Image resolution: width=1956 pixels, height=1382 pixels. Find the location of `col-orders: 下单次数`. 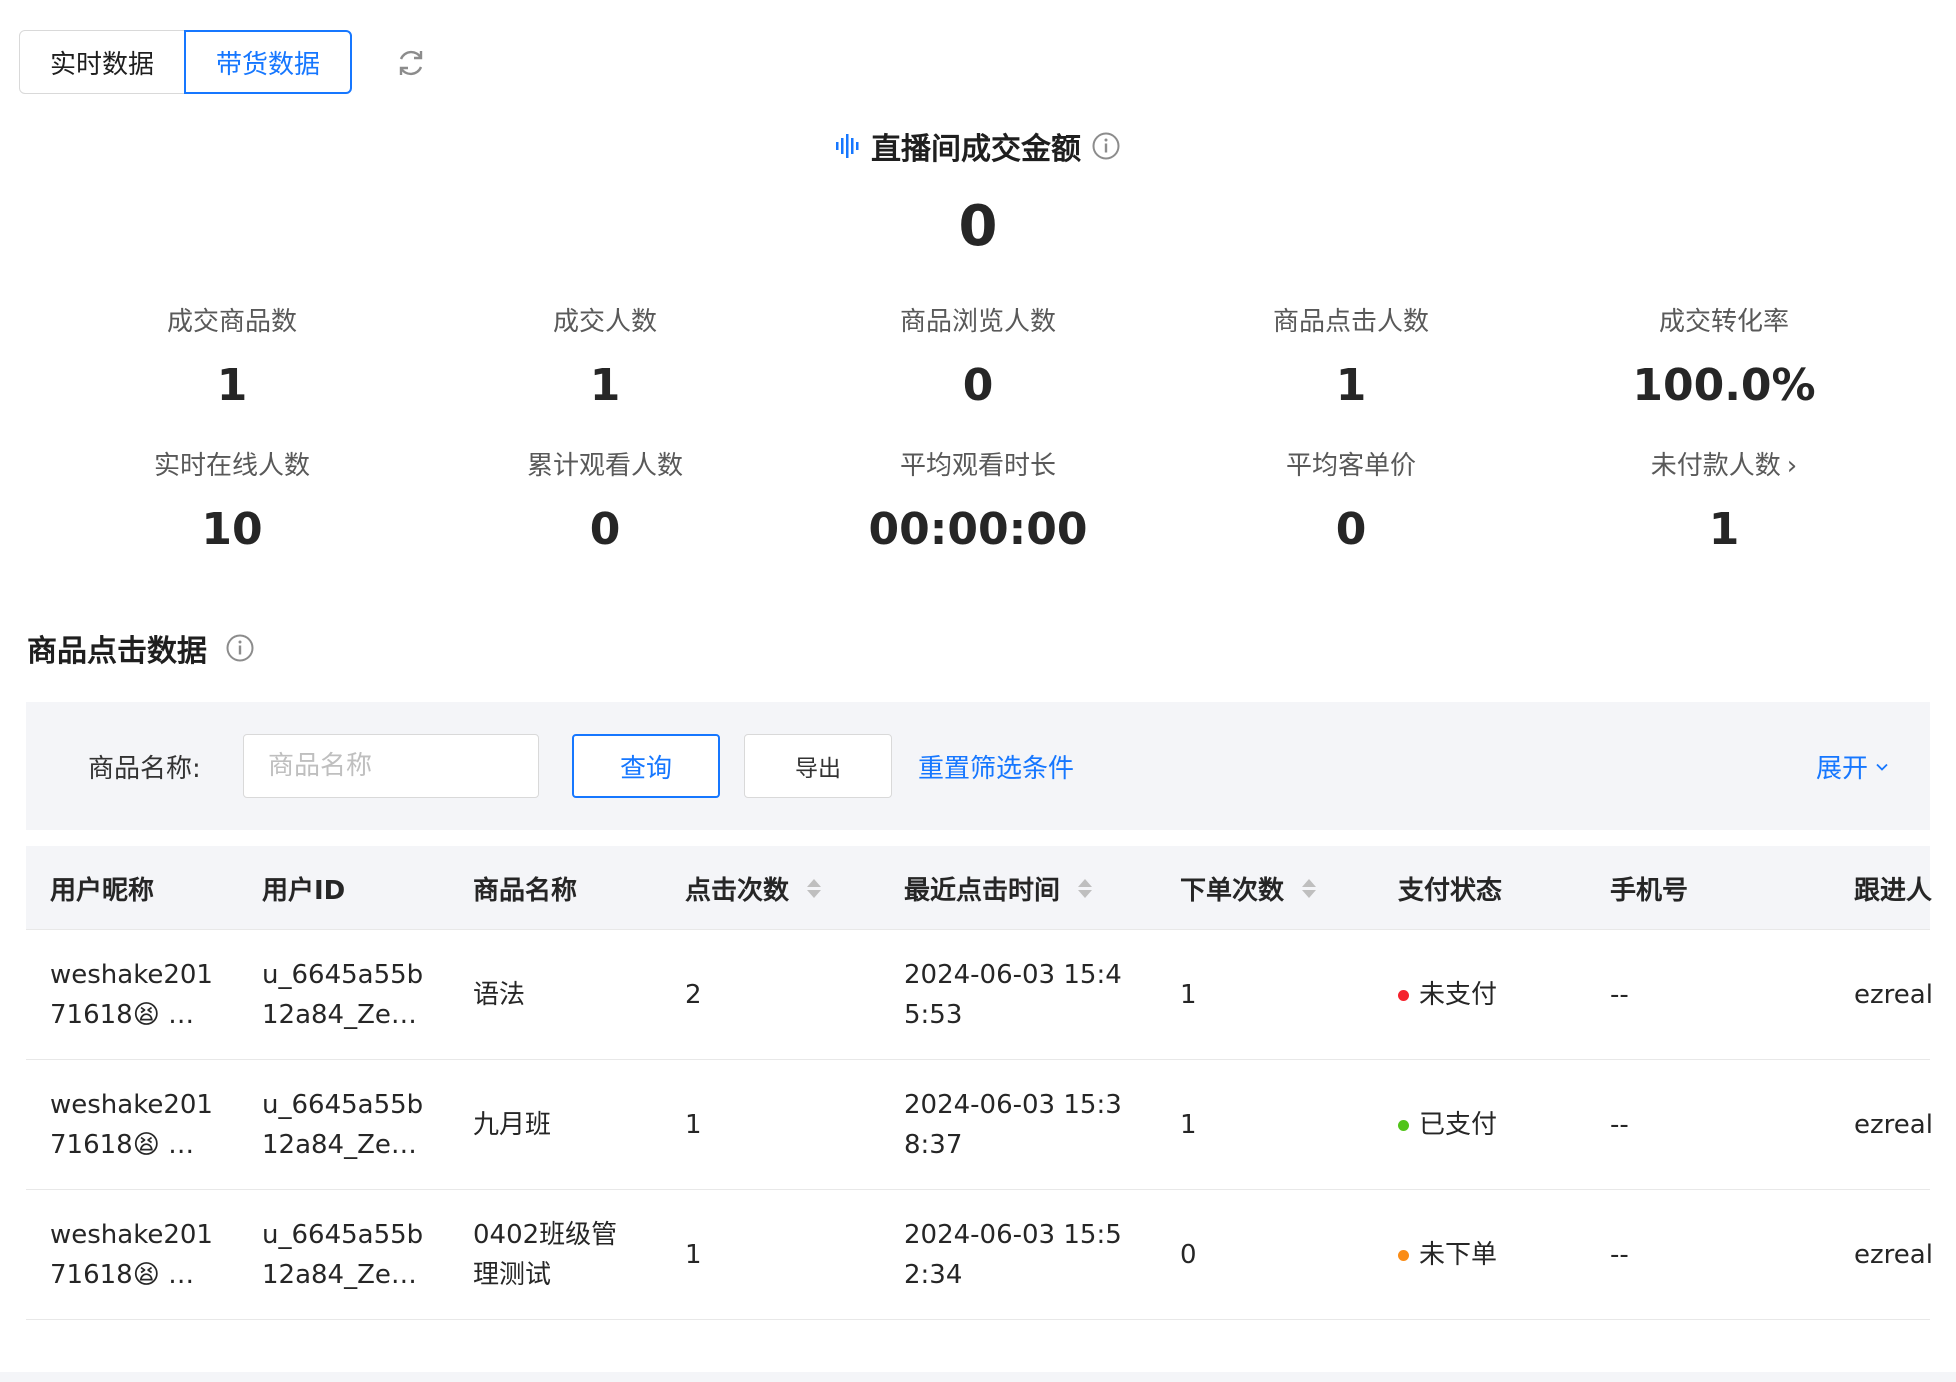

col-orders: 下单次数 is located at coordinates (1248, 888).